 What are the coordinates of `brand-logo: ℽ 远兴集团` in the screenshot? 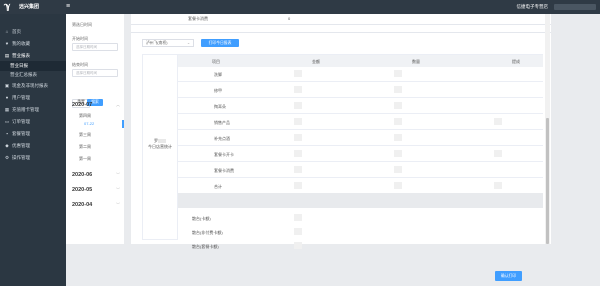 It's located at (21, 6).